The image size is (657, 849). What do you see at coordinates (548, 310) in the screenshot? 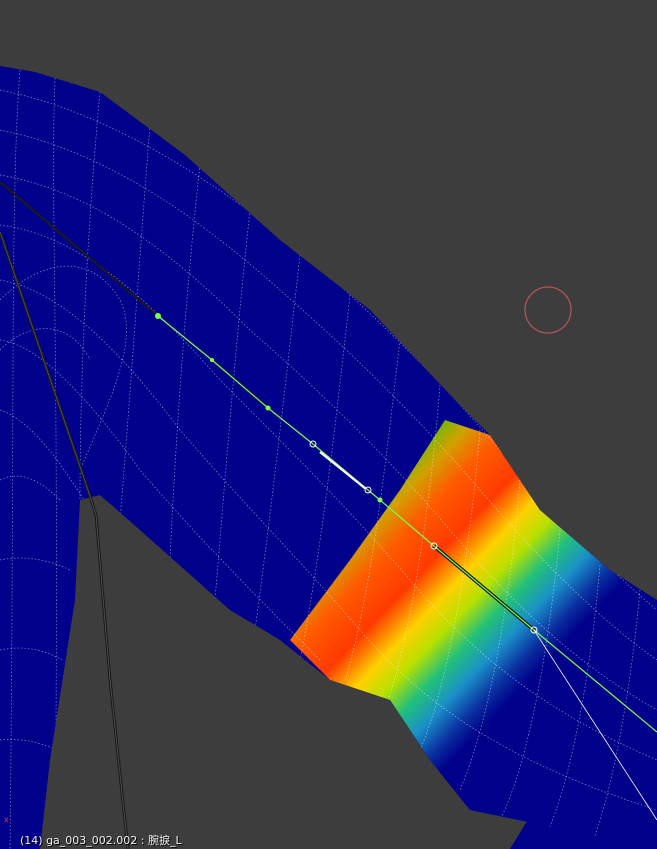
I see `brush-cursor-circle` at bounding box center [548, 310].